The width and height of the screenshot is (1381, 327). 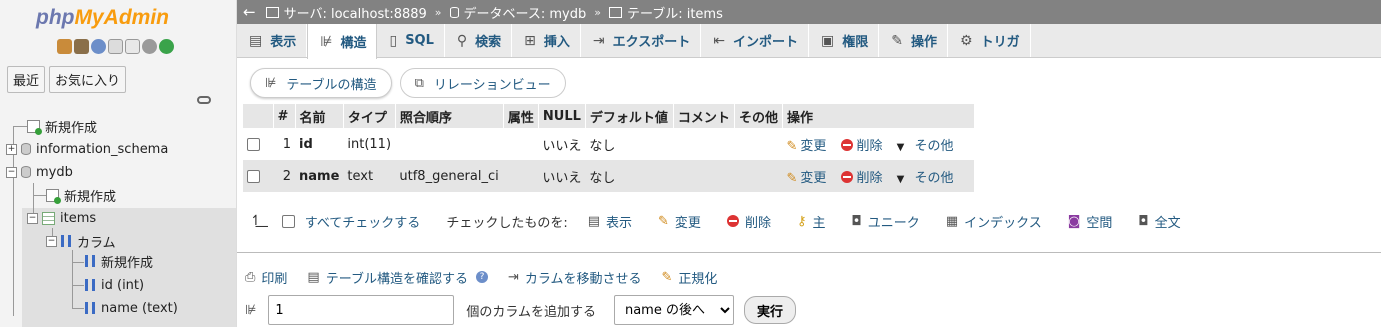 What do you see at coordinates (914, 40) in the screenshot?
I see `tab-operations: ✎ 操作` at bounding box center [914, 40].